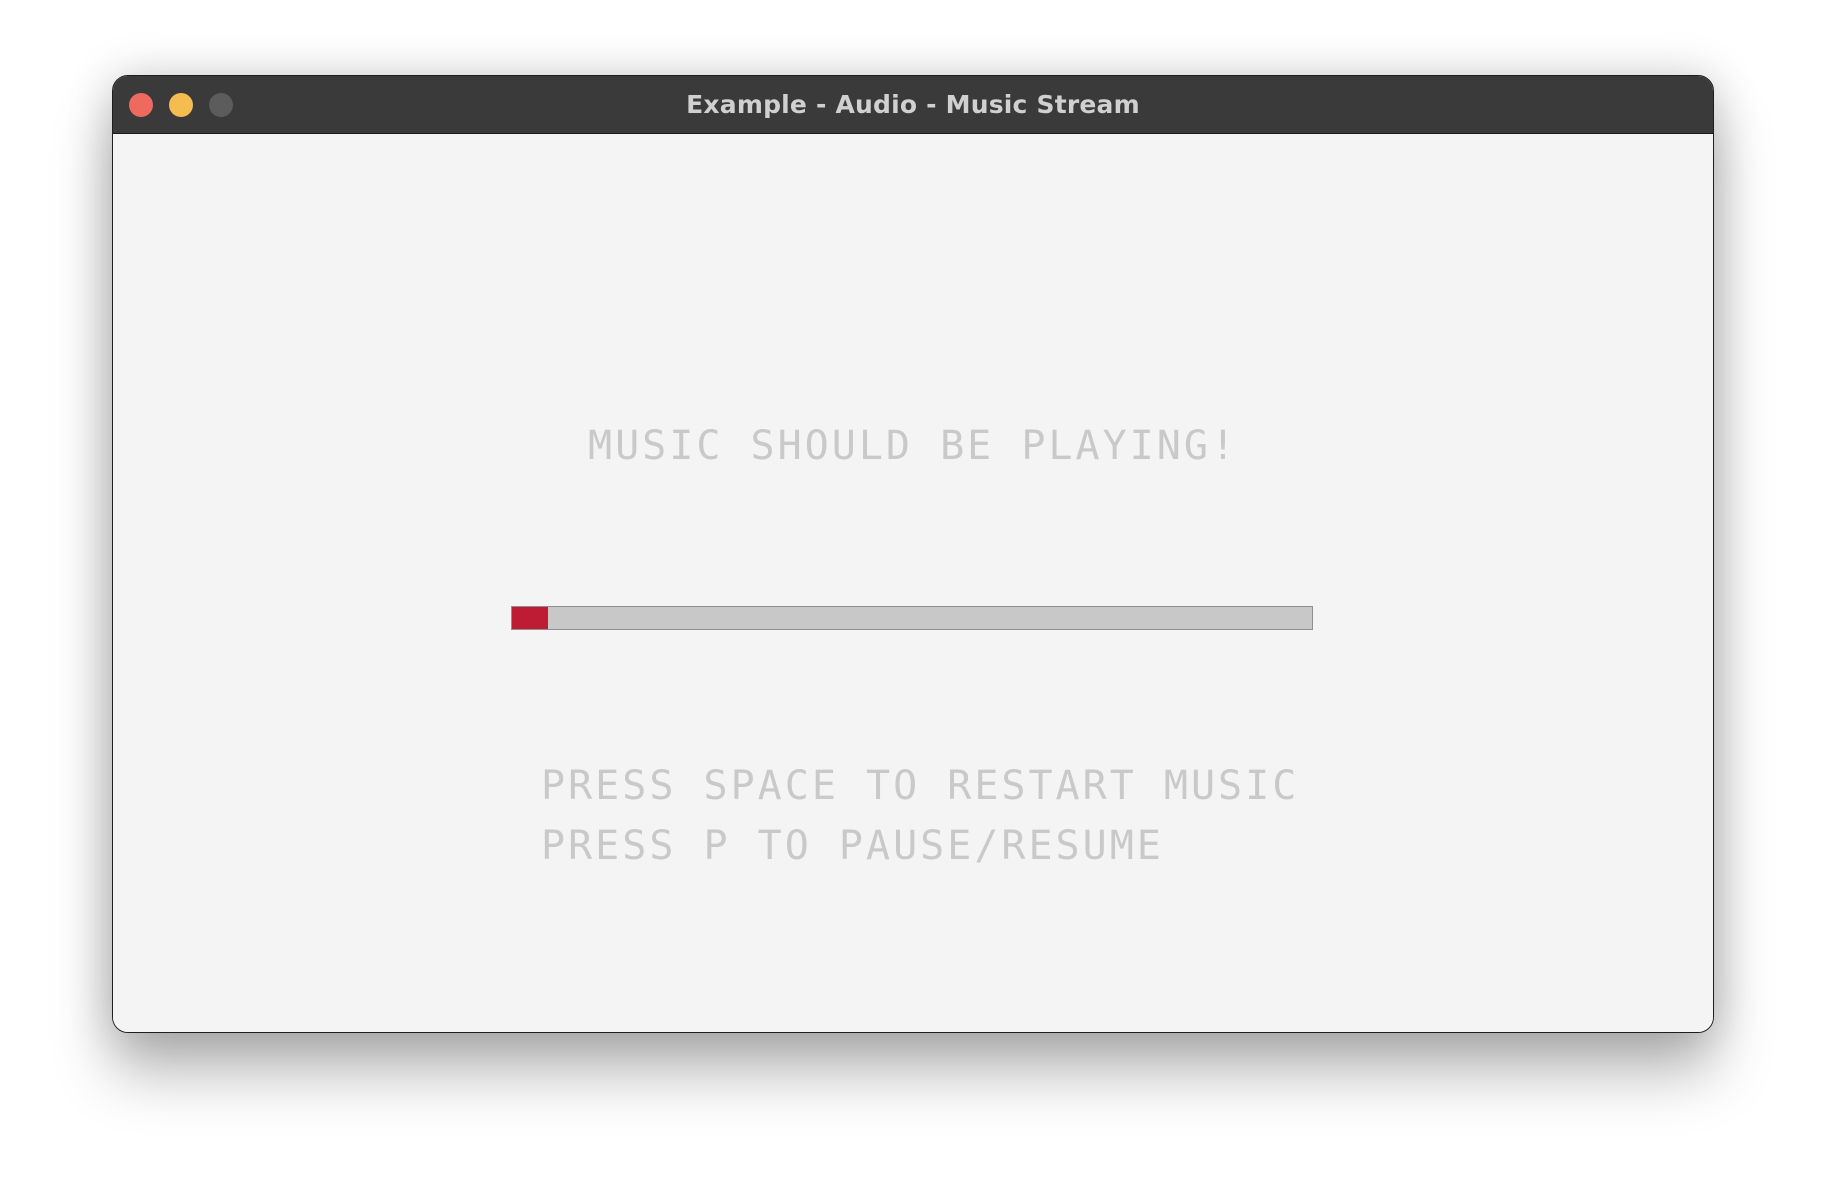 The width and height of the screenshot is (1824, 1180). Describe the element at coordinates (920, 786) in the screenshot. I see `restart-hint-text: PRESS SPACE TO RESTART MUSIC` at that location.